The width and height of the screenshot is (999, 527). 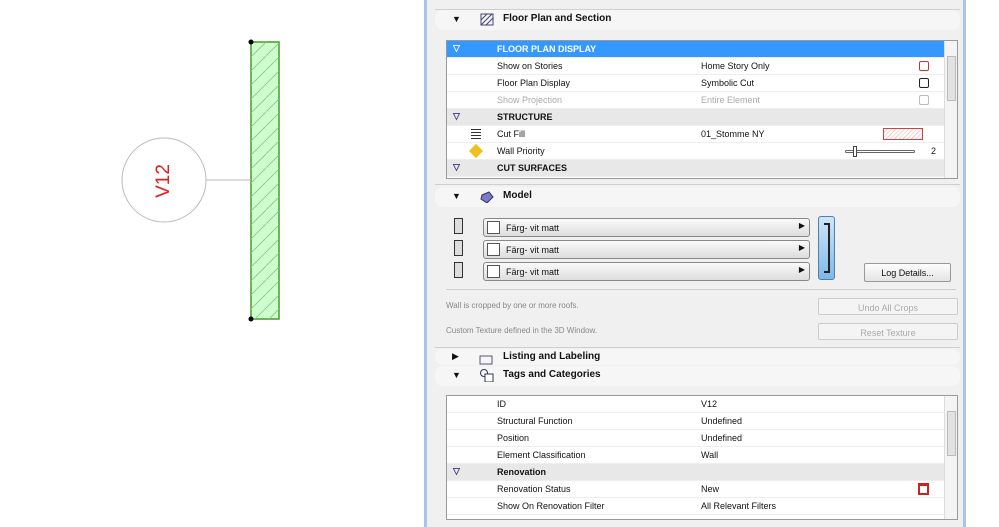 I want to click on group-label: FLOOR PLAN DISPLAY, so click(x=547, y=49).